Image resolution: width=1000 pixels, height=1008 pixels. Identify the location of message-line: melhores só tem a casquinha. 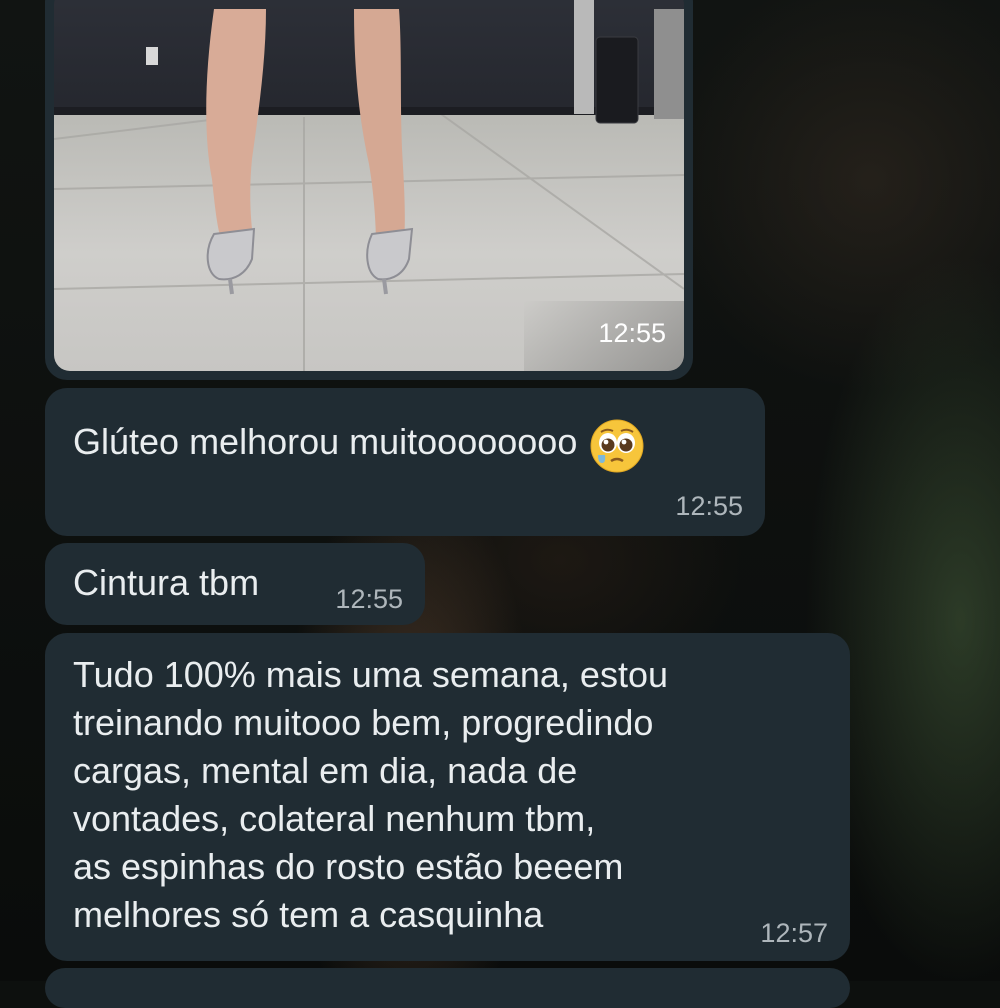
(308, 914).